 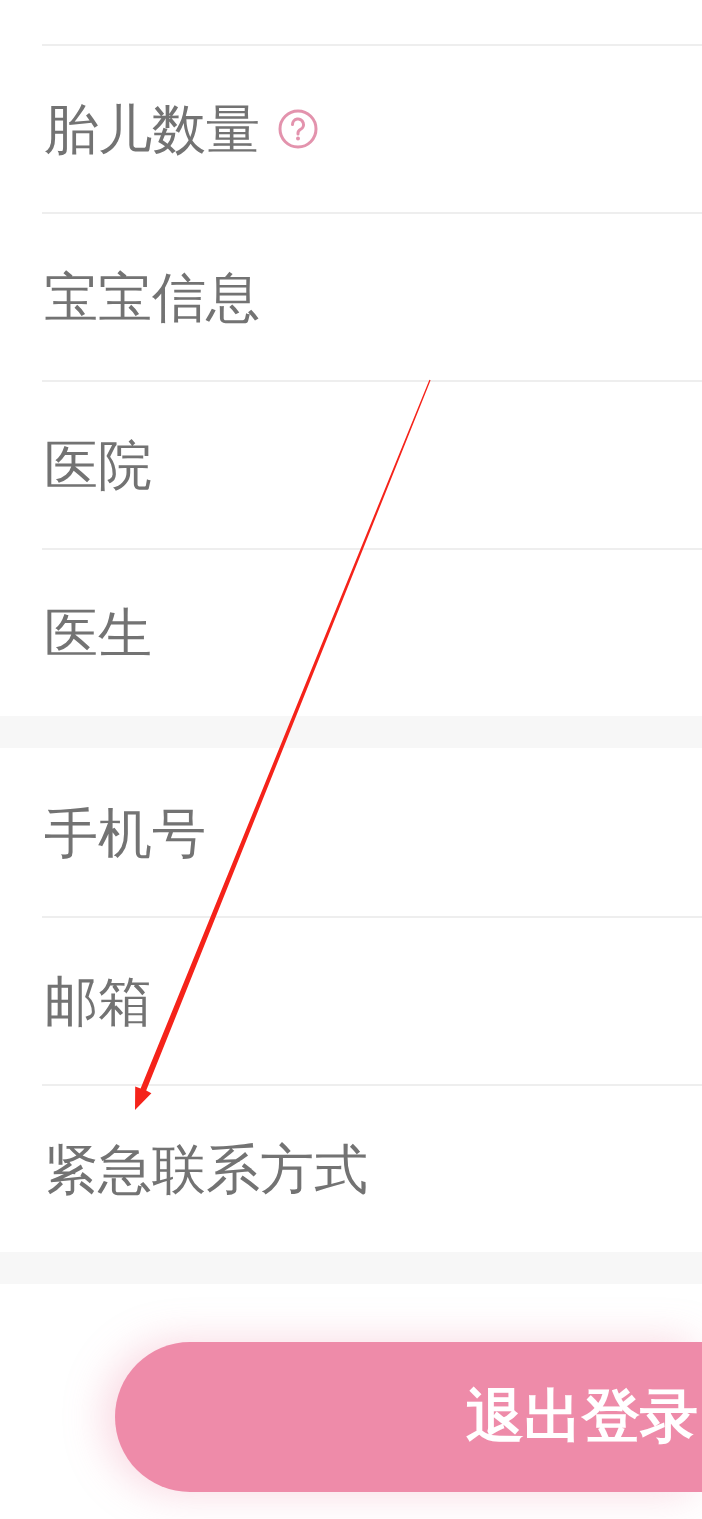 I want to click on settings-item: 胎儿数量, so click(x=372, y=128).